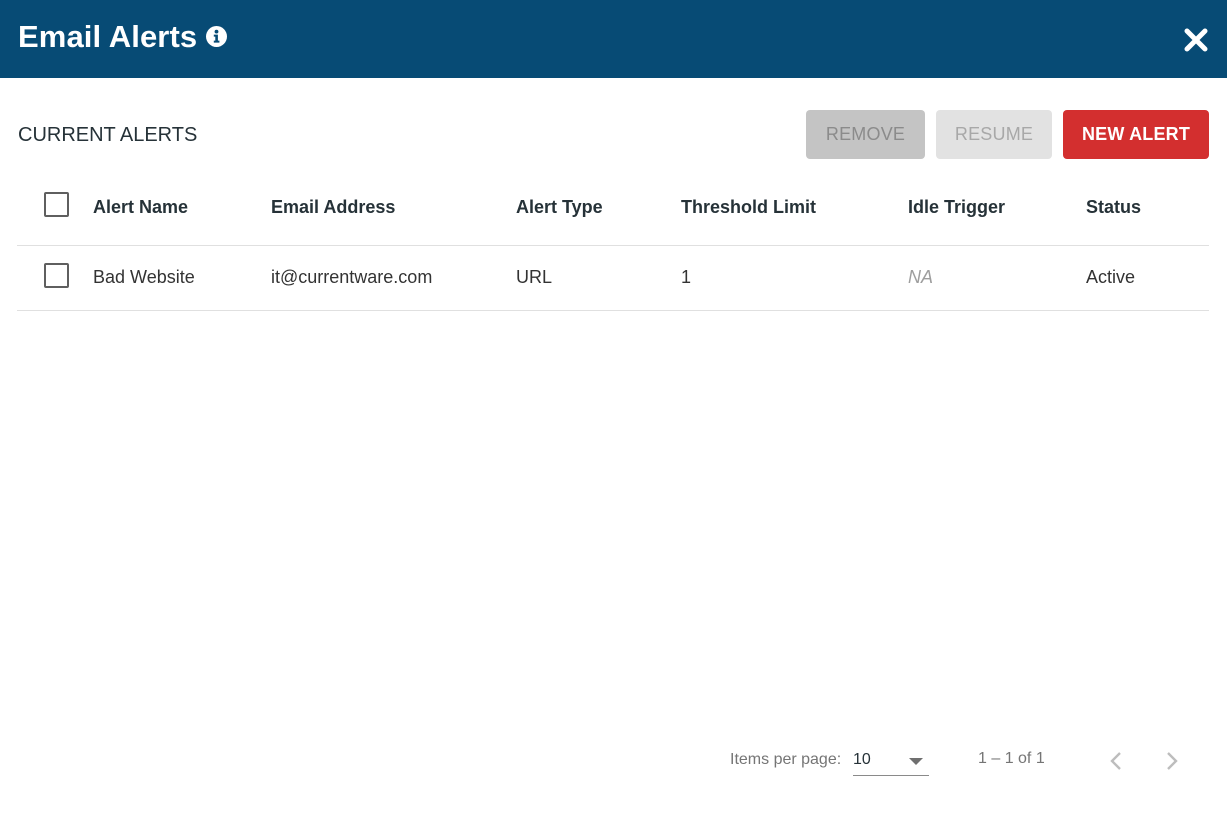 This screenshot has height=818, width=1227. Describe the element at coordinates (916, 761) in the screenshot. I see `caret-down-icon` at that location.